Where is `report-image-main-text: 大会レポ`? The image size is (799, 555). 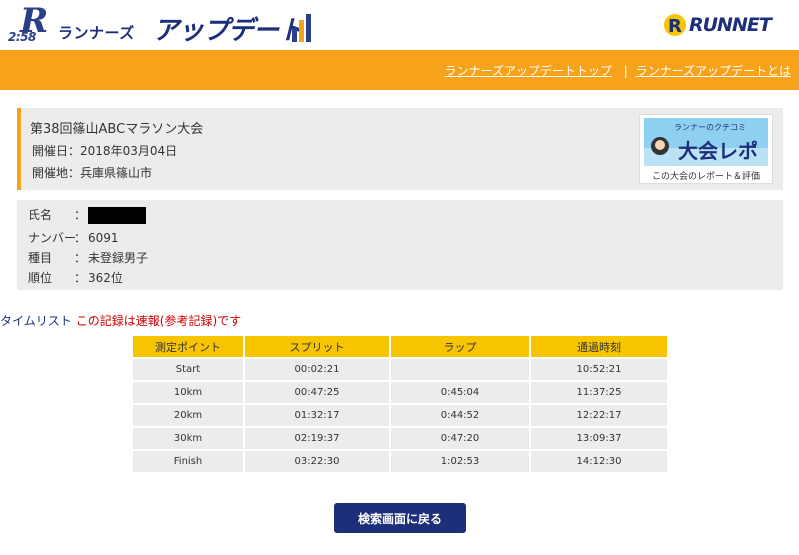
report-image-main-text: 大会レポ is located at coordinates (718, 151).